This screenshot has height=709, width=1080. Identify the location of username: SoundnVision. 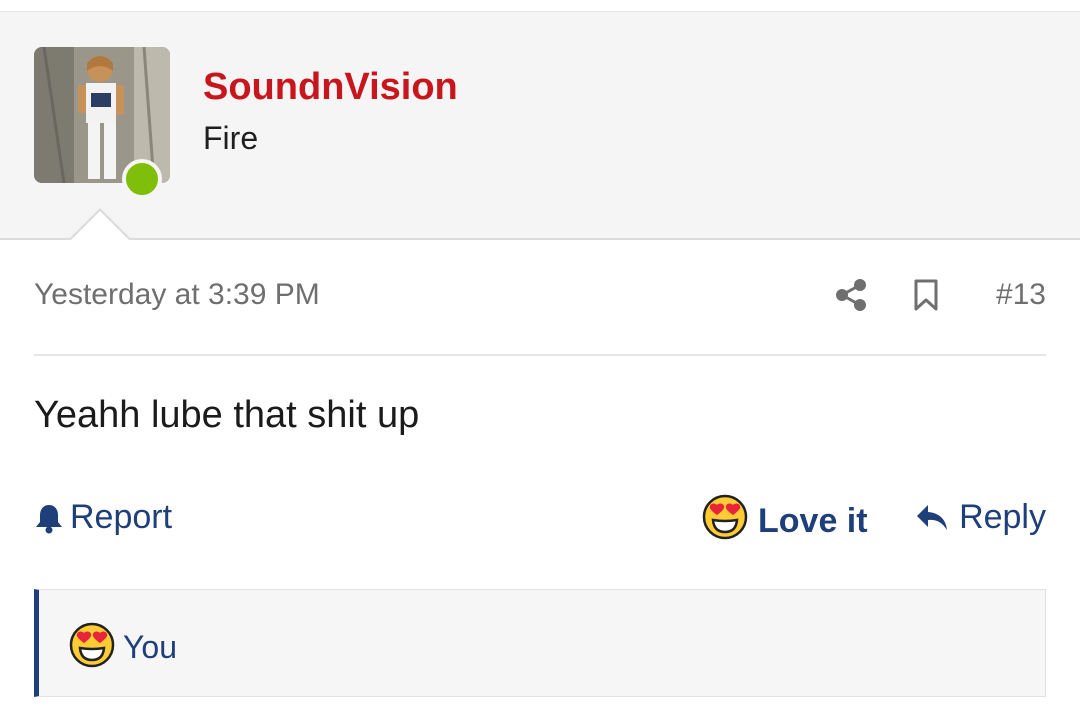
(330, 87).